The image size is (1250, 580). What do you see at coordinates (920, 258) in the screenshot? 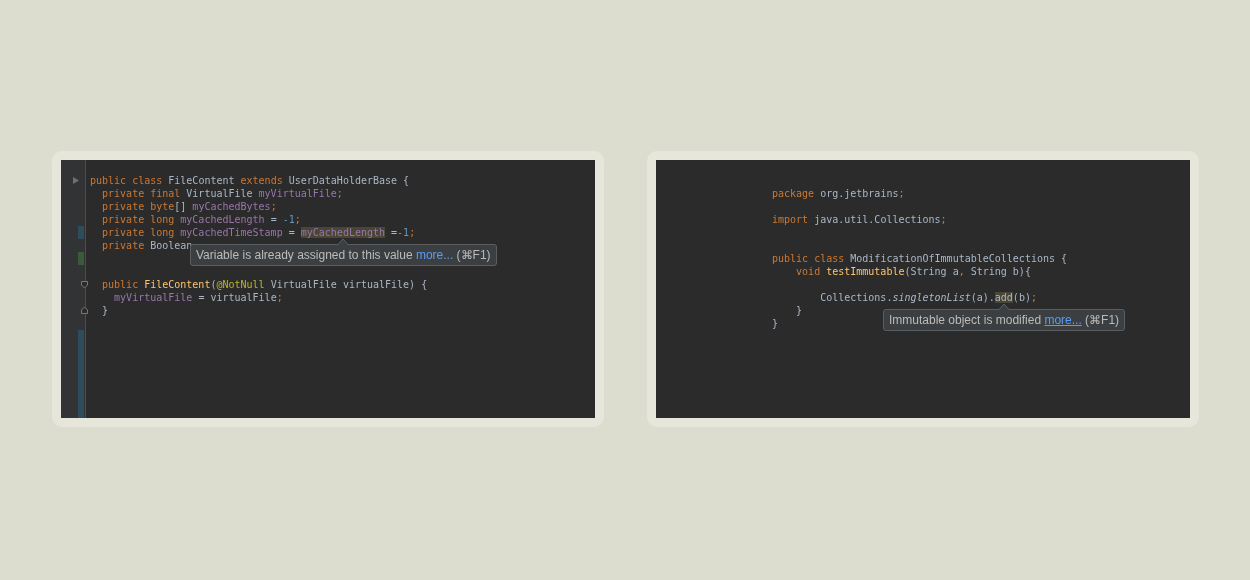
I see `code-line: public class ModificationOfImmutableCollections {` at bounding box center [920, 258].